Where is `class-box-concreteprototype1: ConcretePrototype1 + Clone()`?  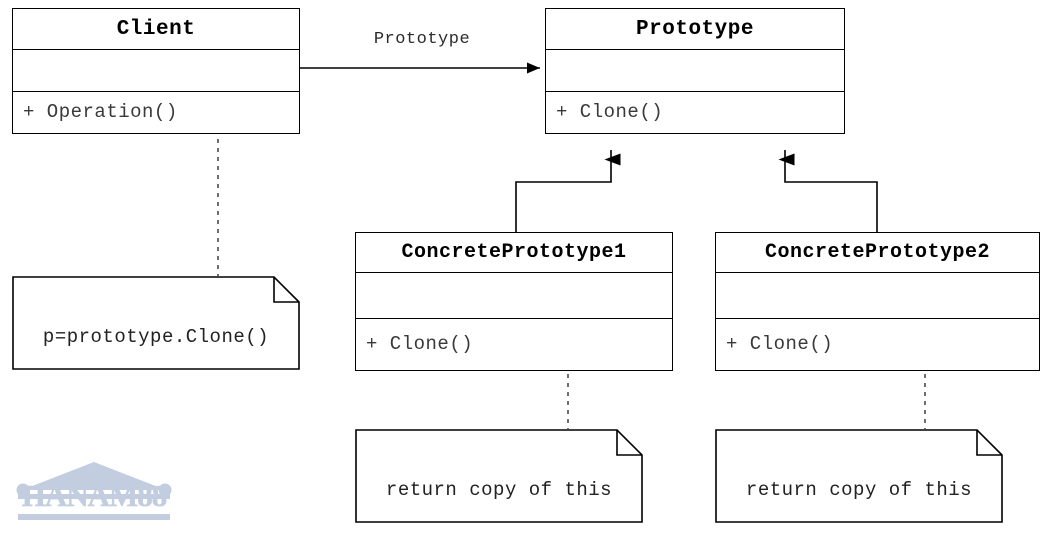
class-box-concreteprototype1: ConcretePrototype1 + Clone() is located at coordinates (514, 301).